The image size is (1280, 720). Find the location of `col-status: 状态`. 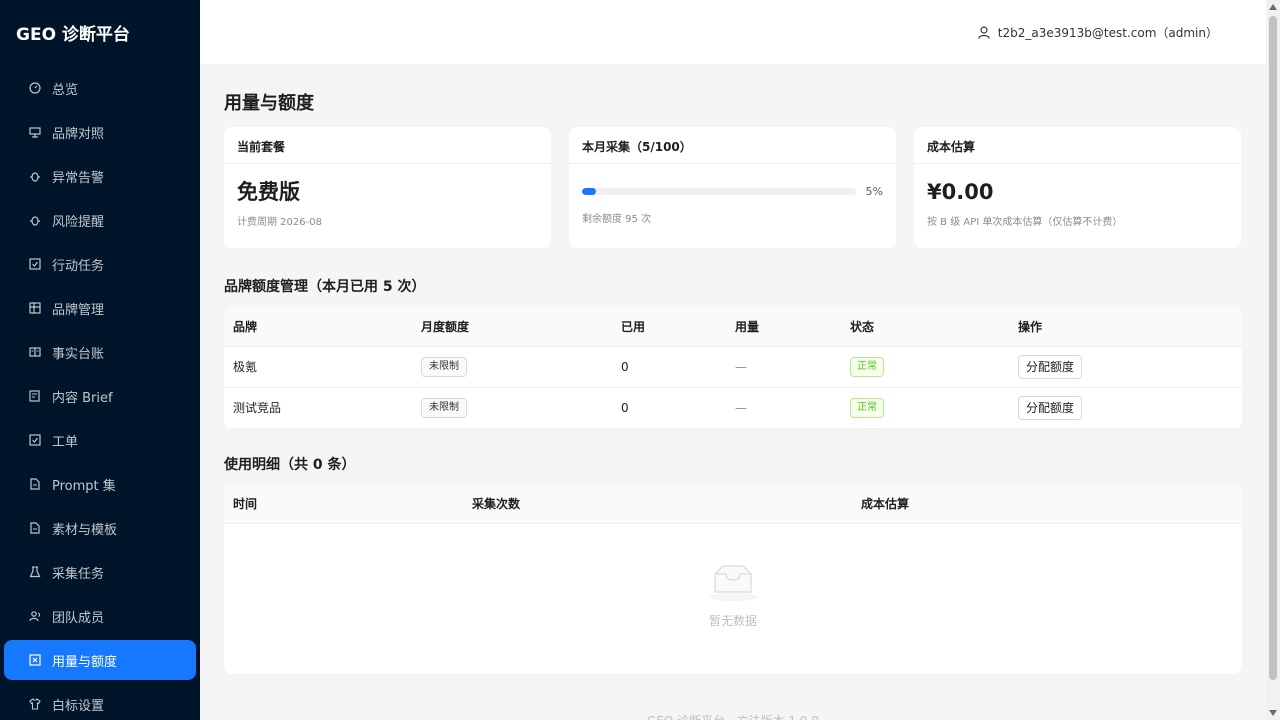

col-status: 状态 is located at coordinates (925, 327).